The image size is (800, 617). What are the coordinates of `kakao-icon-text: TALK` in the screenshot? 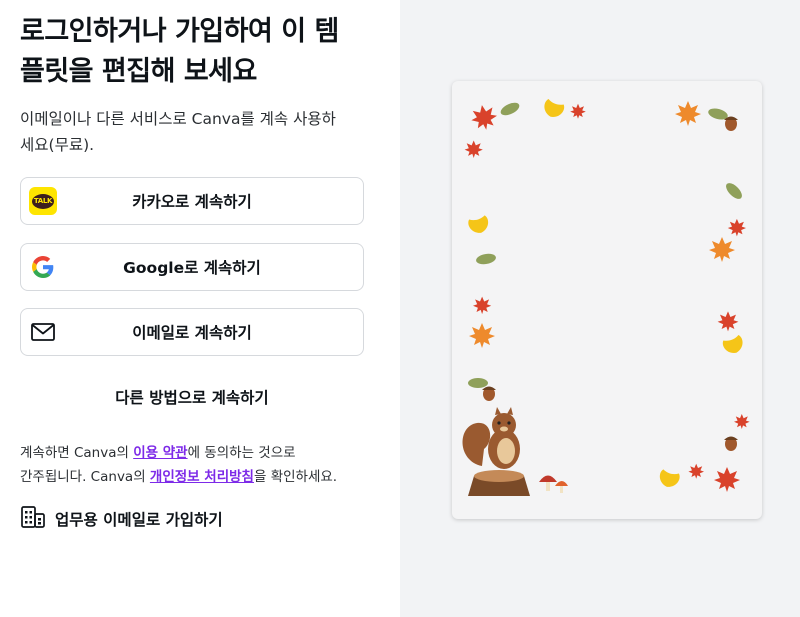 It's located at (43, 201).